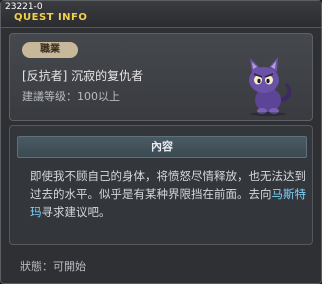 The image size is (322, 284). What do you see at coordinates (50, 50) in the screenshot?
I see `job-badge: 職業` at bounding box center [50, 50].